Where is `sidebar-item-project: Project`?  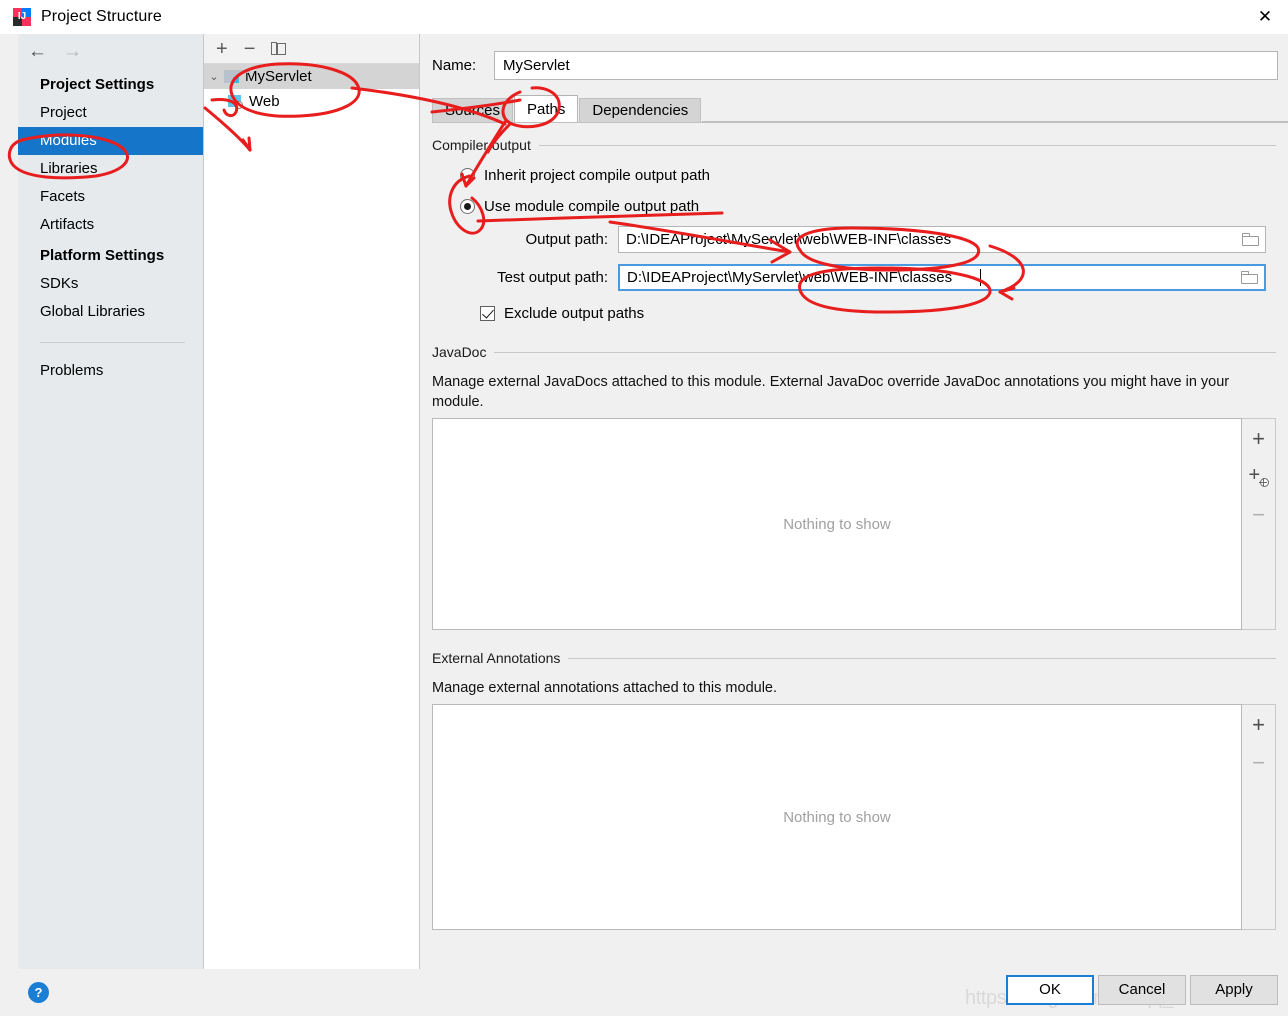 sidebar-item-project: Project is located at coordinates (110, 113).